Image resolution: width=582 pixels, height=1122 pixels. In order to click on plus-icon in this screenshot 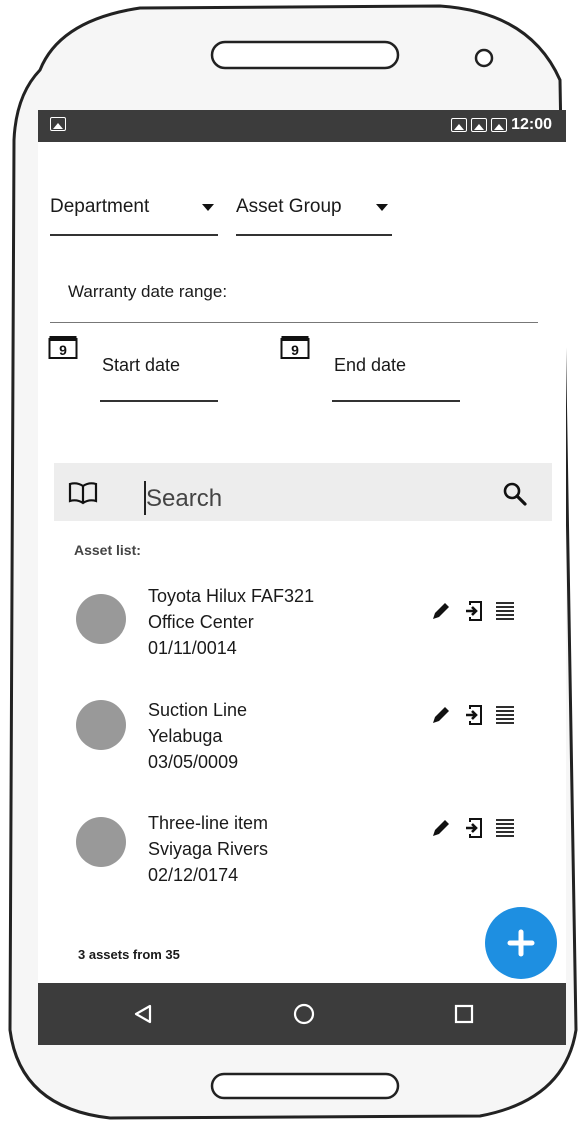, I will do `click(521, 943)`.